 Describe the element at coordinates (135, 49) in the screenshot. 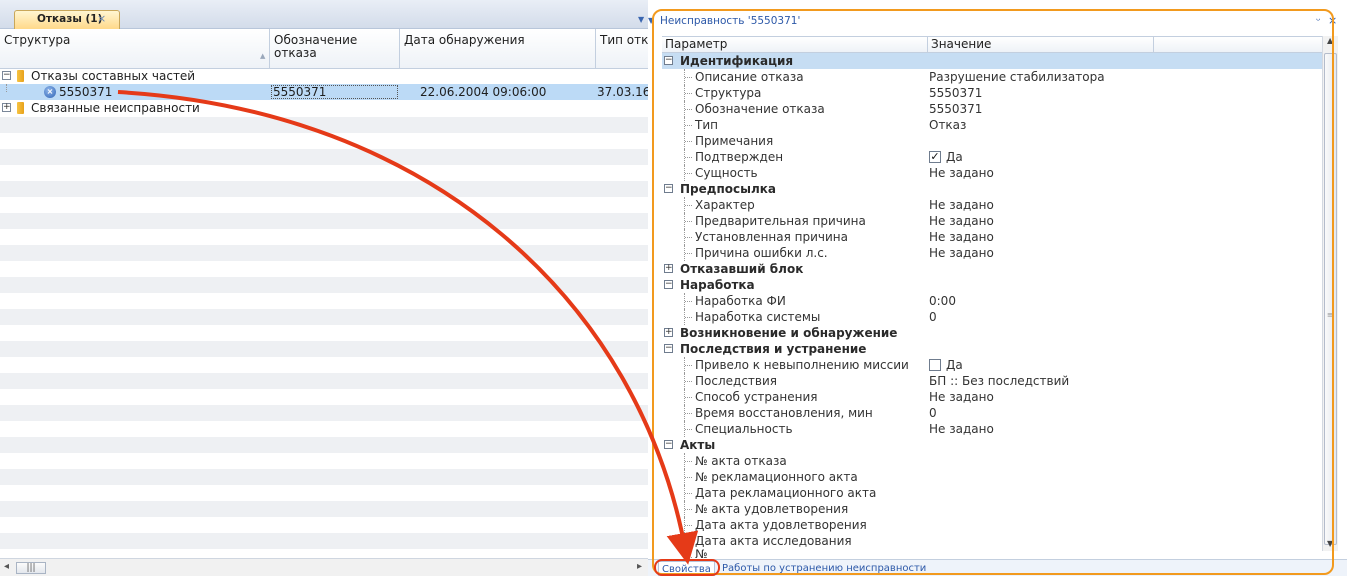

I see `column-header-structure: Структура` at that location.